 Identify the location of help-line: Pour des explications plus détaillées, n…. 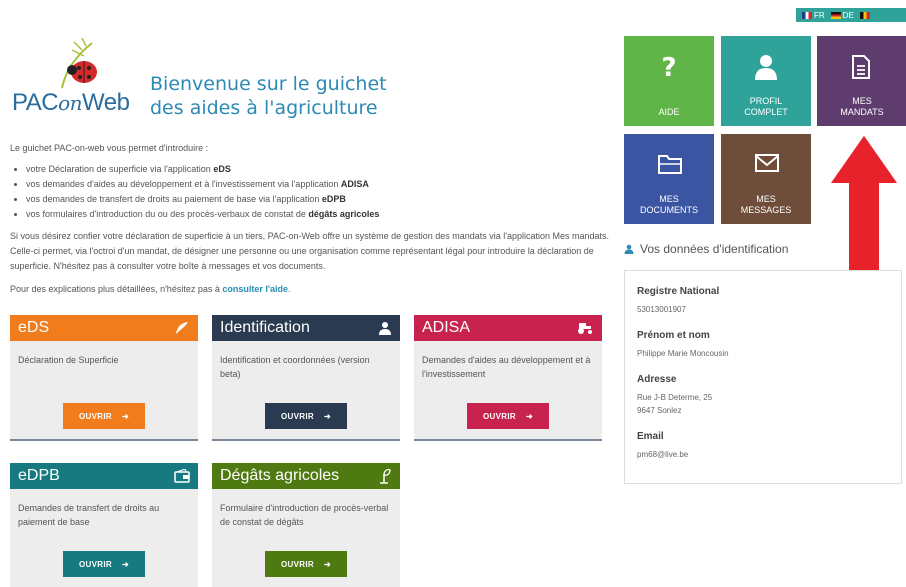
(150, 289).